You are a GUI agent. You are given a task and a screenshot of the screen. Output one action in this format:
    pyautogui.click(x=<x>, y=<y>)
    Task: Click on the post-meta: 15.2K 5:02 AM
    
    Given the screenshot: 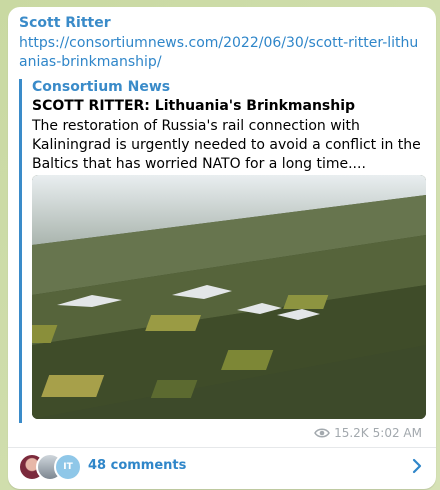 What is the action you would take?
    pyautogui.click(x=368, y=433)
    